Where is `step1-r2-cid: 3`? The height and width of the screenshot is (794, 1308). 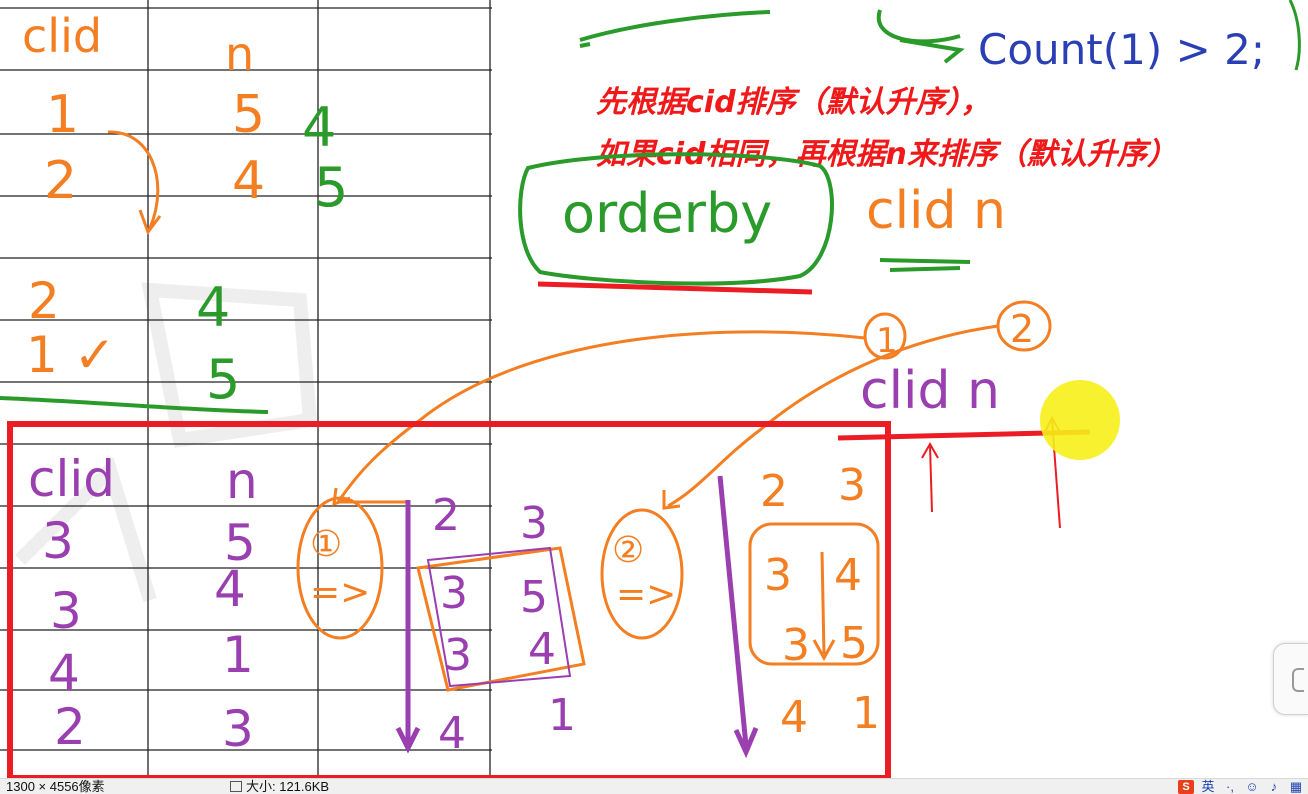
step1-r2-cid: 3 is located at coordinates (454, 593).